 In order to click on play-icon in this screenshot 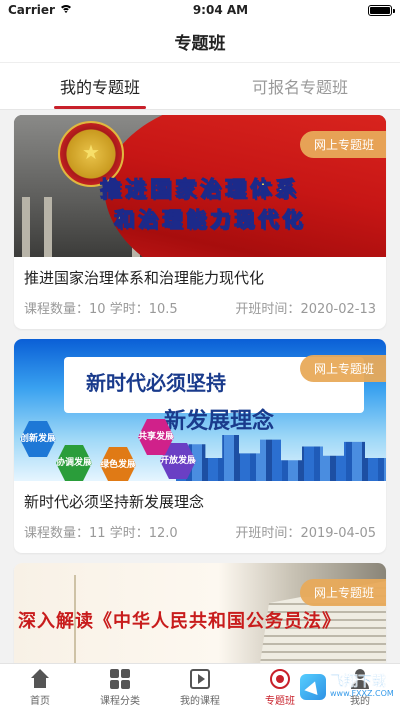, I will do `click(200, 678)`.